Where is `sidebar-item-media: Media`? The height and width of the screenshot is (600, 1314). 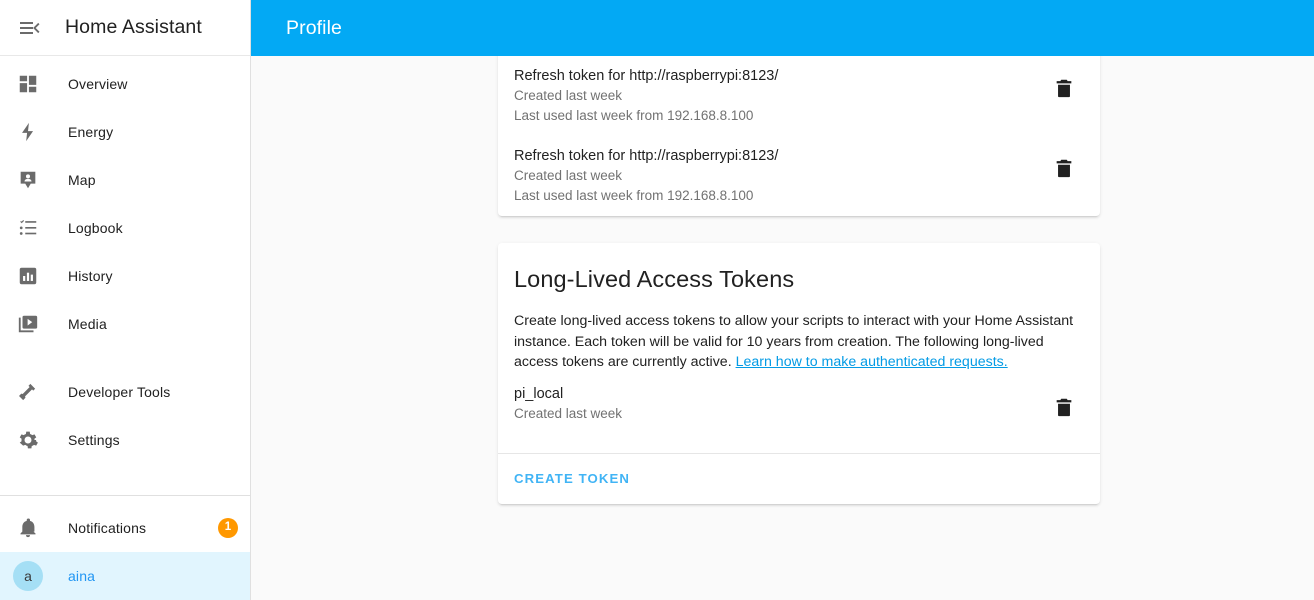 sidebar-item-media: Media is located at coordinates (125, 324).